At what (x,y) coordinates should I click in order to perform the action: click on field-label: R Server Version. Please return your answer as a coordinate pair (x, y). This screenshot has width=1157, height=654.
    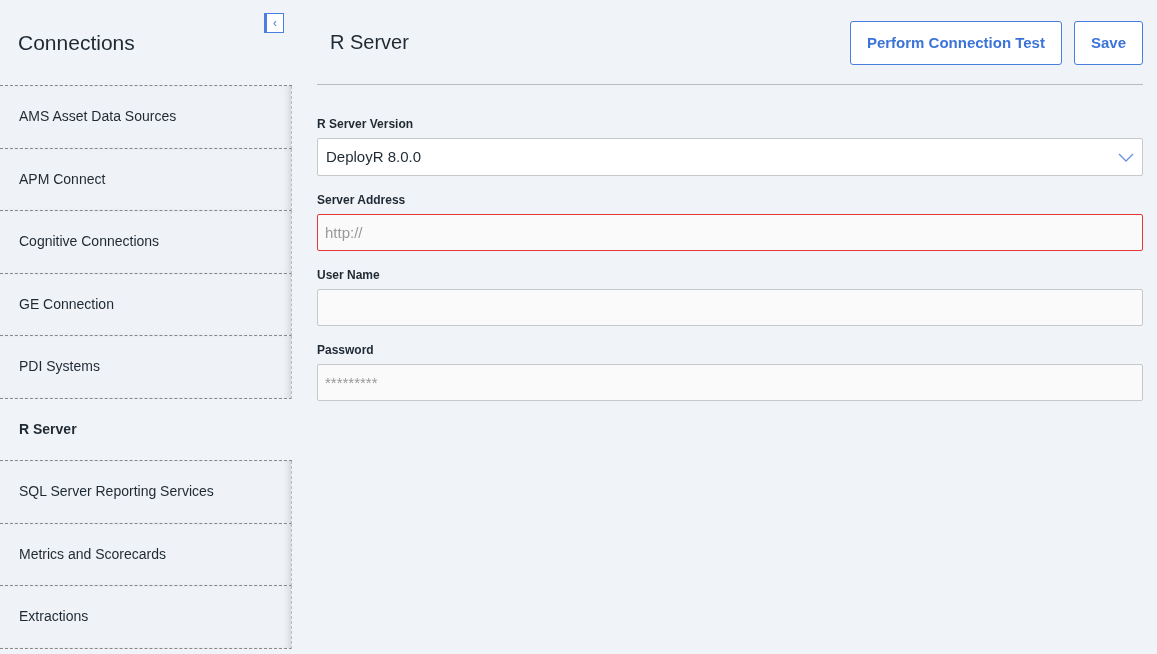
    Looking at the image, I should click on (366, 124).